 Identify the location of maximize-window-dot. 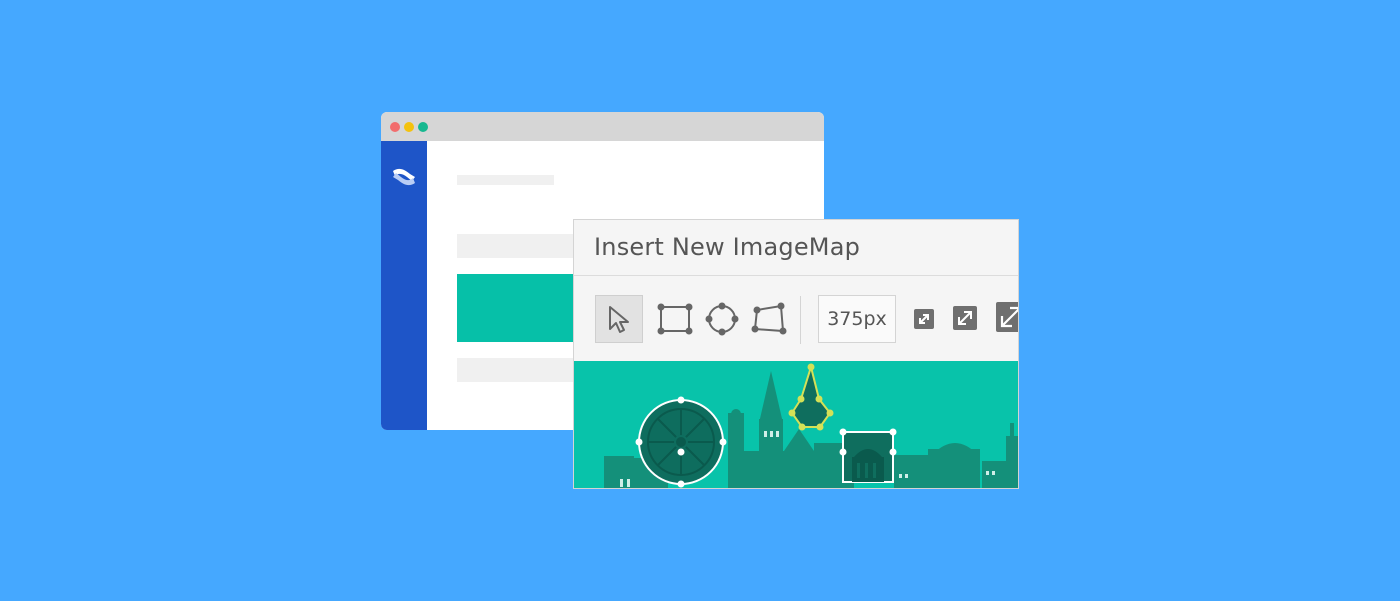
(423, 127).